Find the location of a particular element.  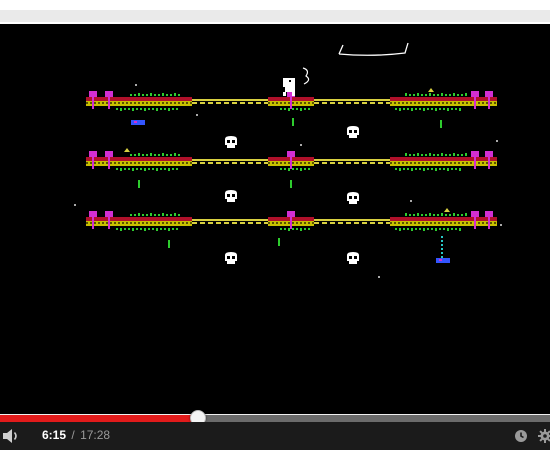

hanging-vine is located at coordinates (279, 242).